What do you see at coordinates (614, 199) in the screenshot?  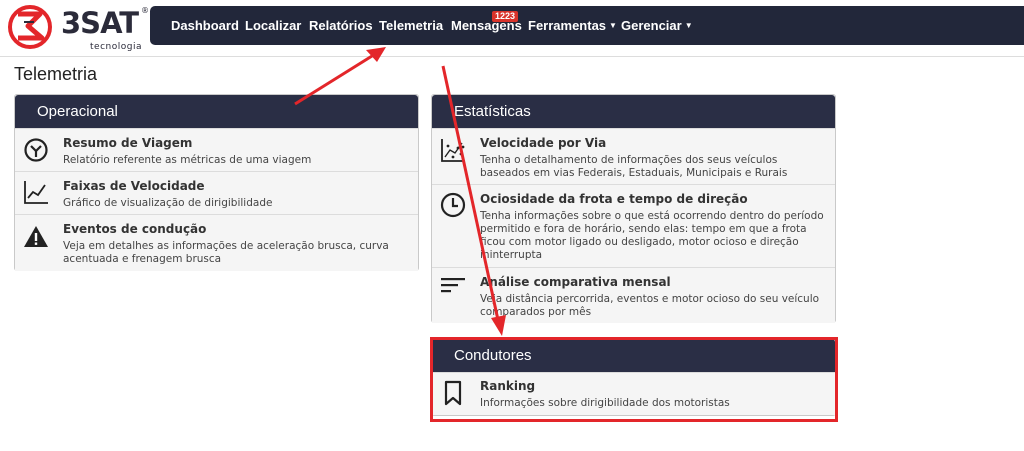 I see `item-title: Ociosidade da frota e tempo de direção` at bounding box center [614, 199].